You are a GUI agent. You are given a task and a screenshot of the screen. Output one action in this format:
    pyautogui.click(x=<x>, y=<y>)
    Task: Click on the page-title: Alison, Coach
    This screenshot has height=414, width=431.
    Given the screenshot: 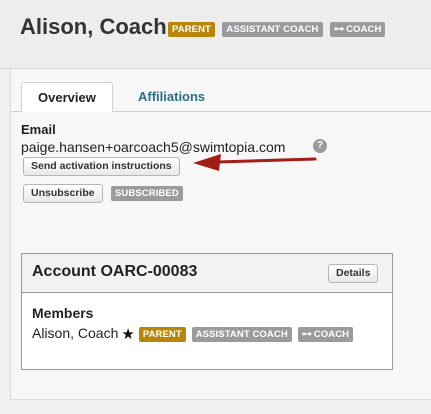 What is the action you would take?
    pyautogui.click(x=93, y=26)
    